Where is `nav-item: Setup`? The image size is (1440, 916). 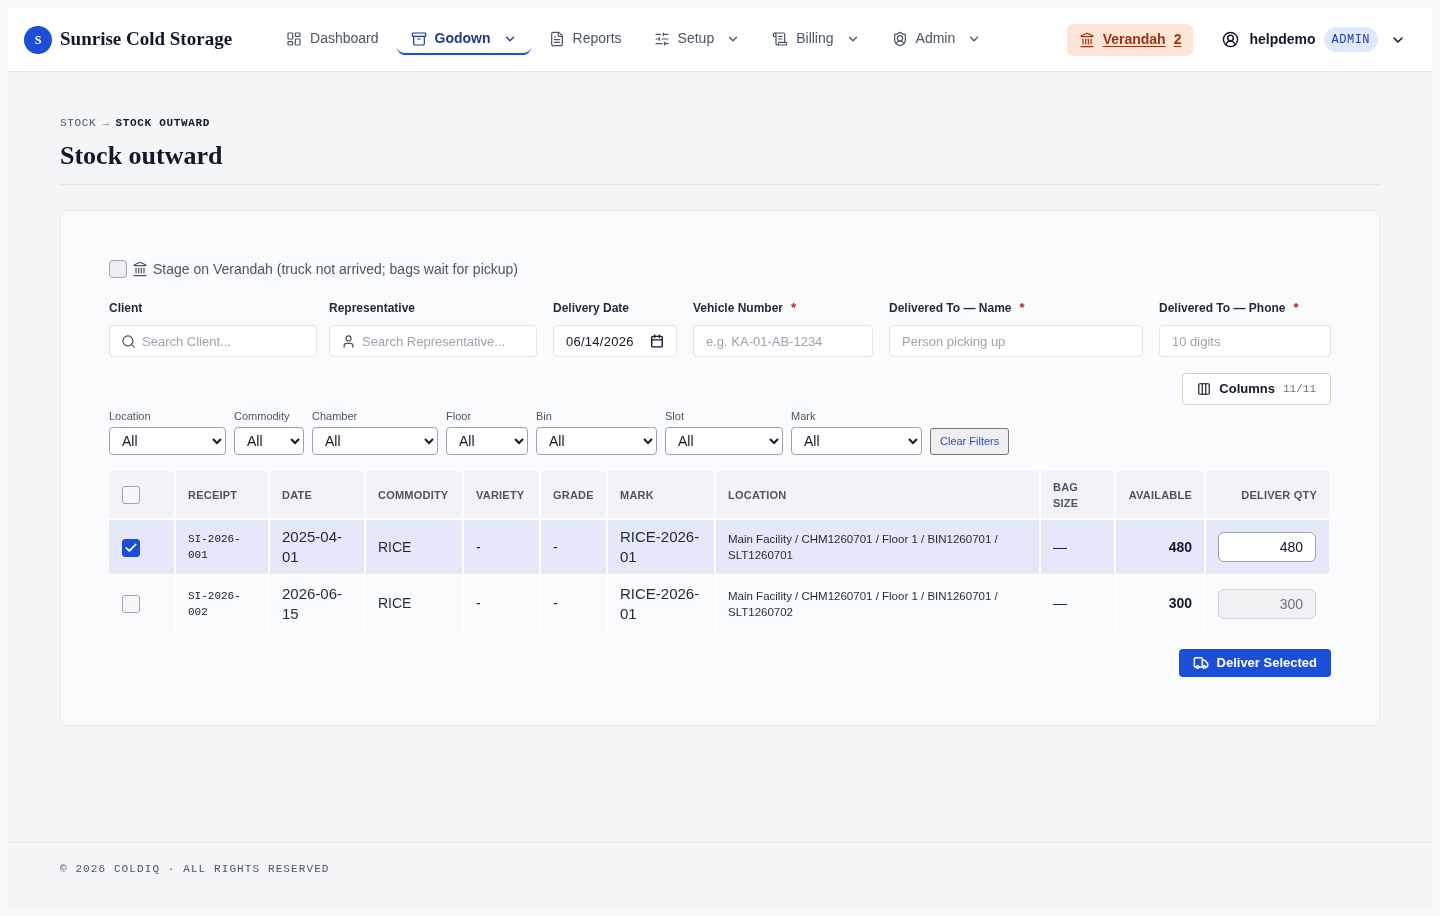 nav-item: Setup is located at coordinates (697, 39).